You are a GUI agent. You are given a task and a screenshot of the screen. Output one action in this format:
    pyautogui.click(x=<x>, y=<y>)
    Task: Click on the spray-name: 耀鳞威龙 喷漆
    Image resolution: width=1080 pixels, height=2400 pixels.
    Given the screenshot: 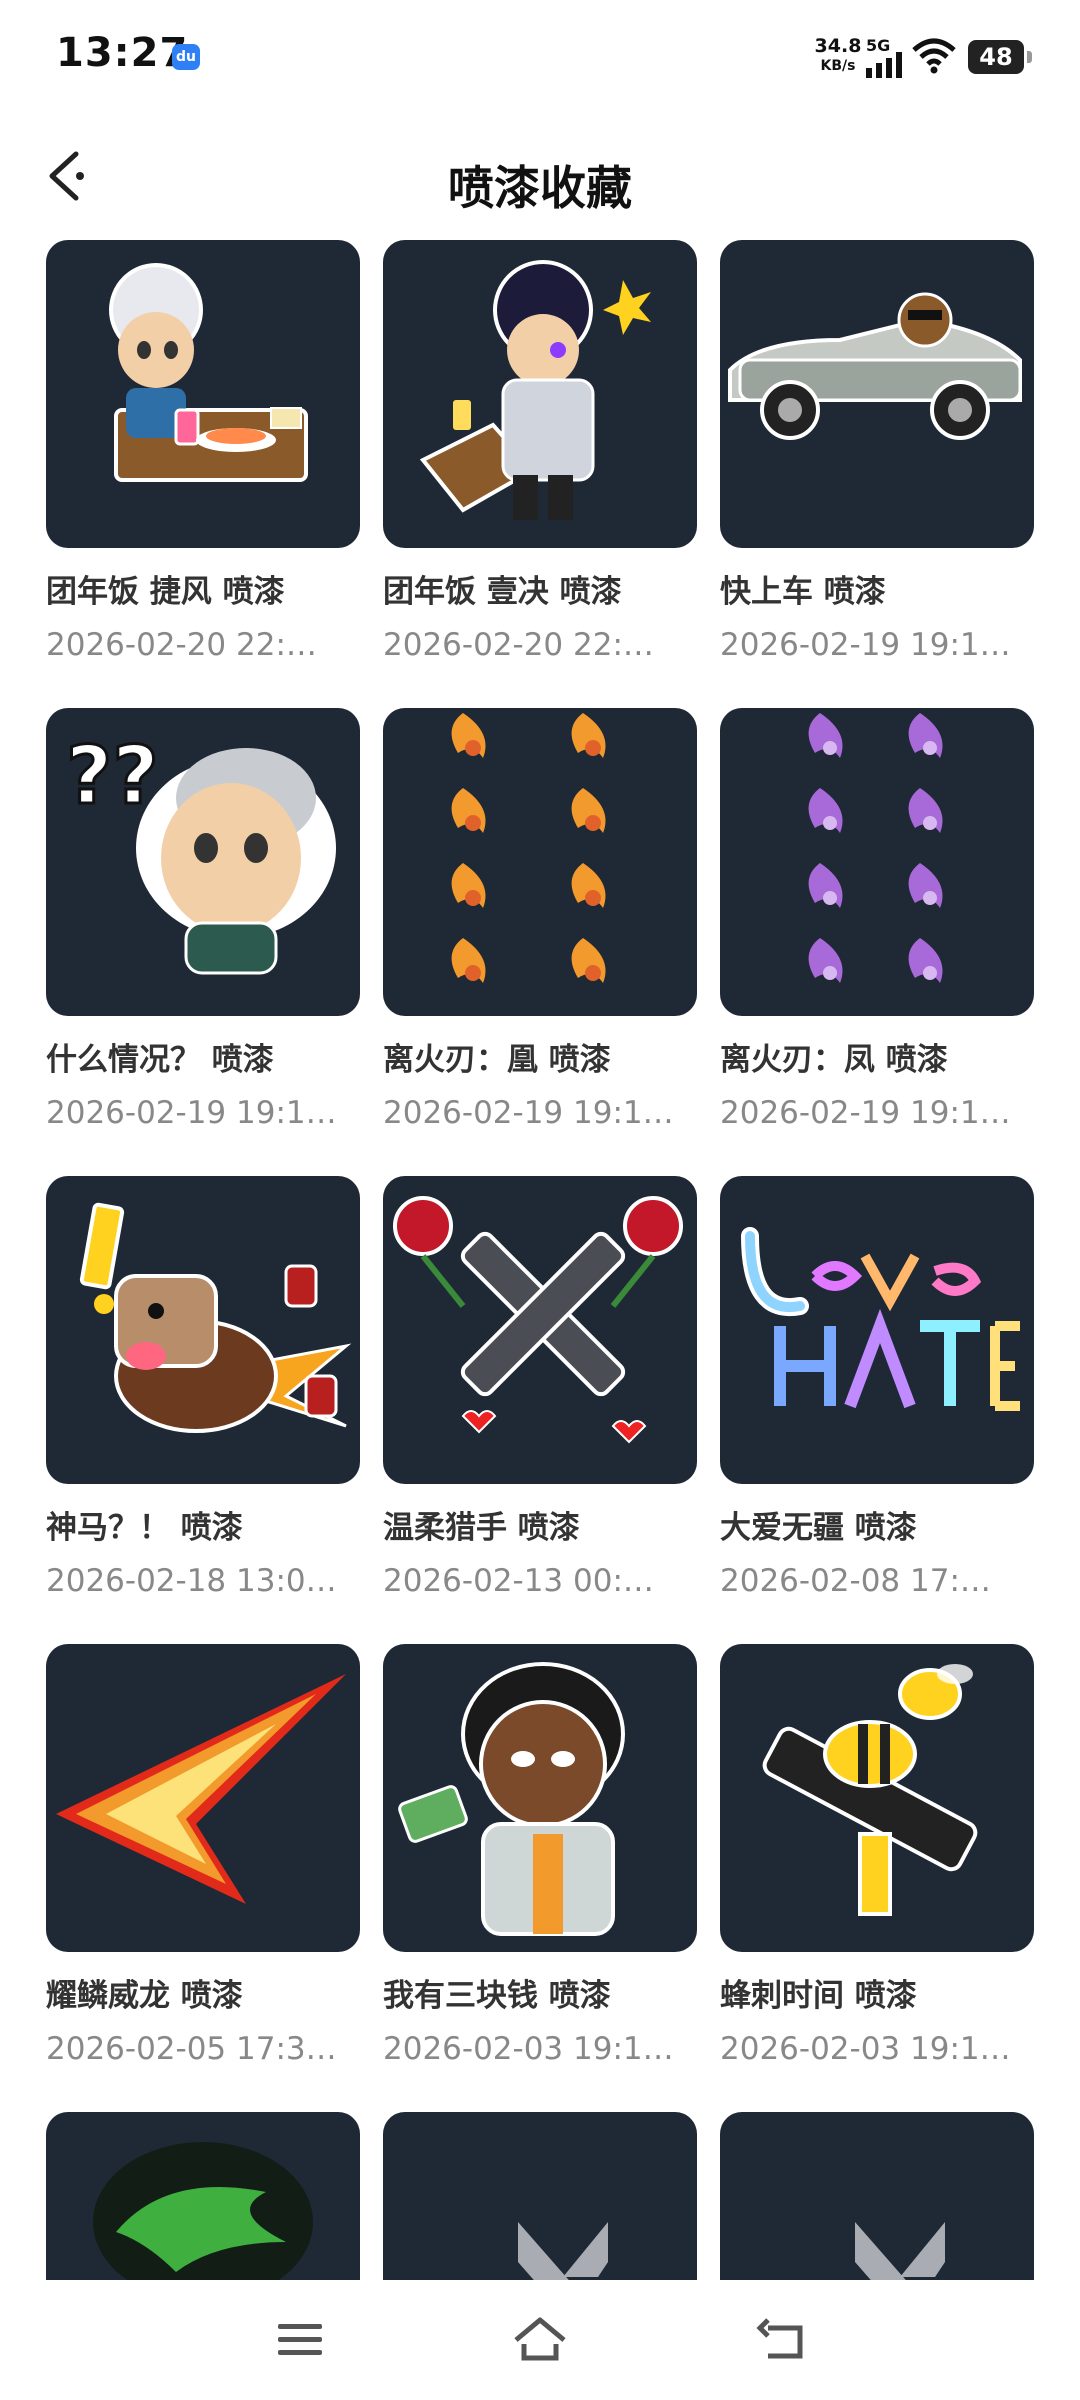 What is the action you would take?
    pyautogui.click(x=144, y=1996)
    